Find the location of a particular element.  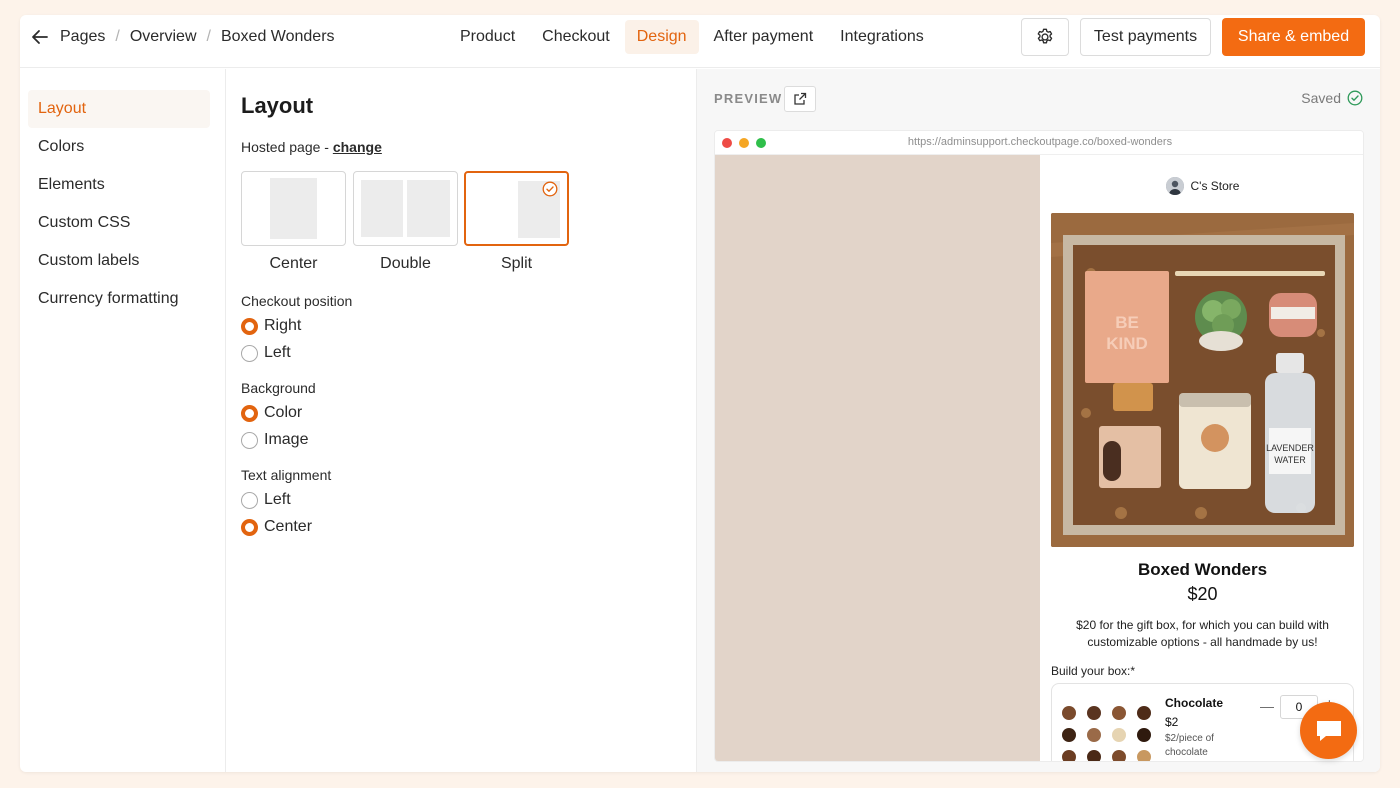

breadcrumb: Pages / Overview / Boxed Wonders is located at coordinates (184, 37).